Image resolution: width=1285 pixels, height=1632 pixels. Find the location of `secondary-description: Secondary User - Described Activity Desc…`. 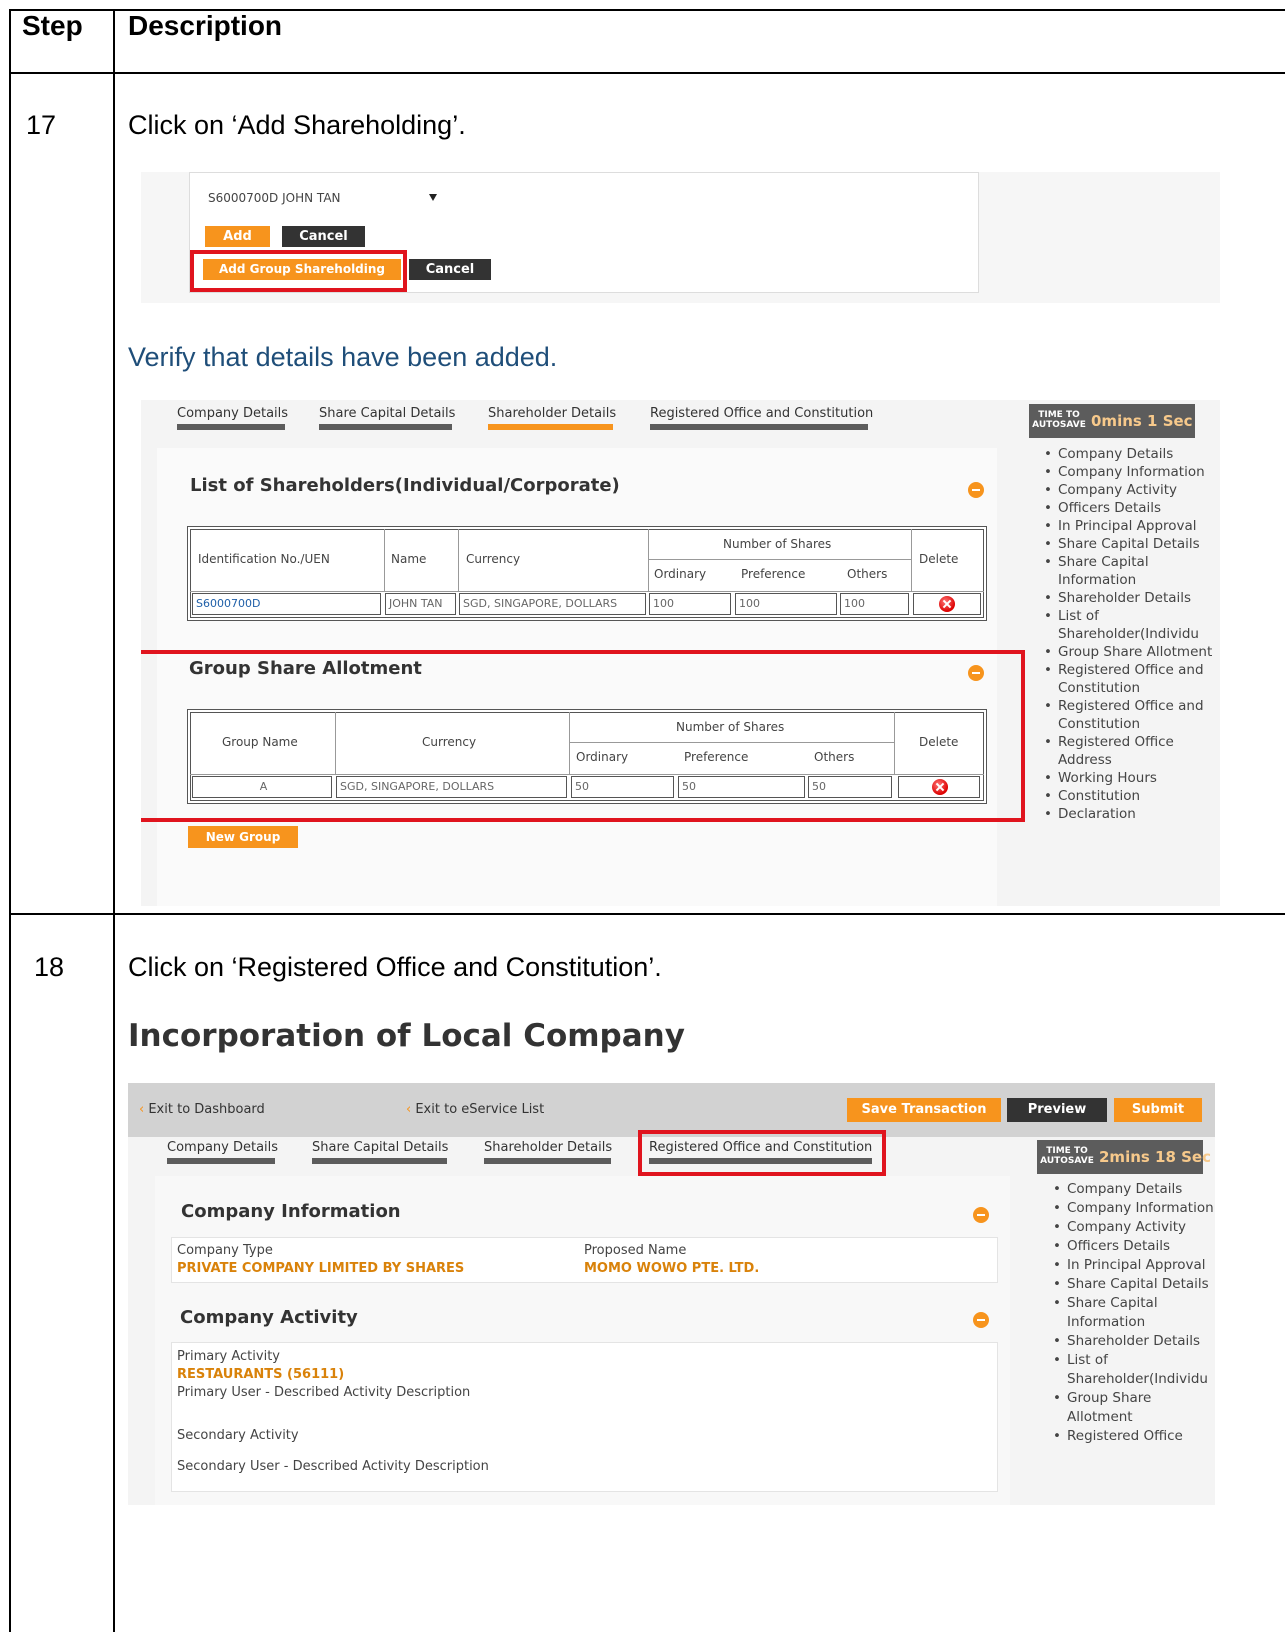

secondary-description: Secondary User - Described Activity Desc… is located at coordinates (333, 1466).